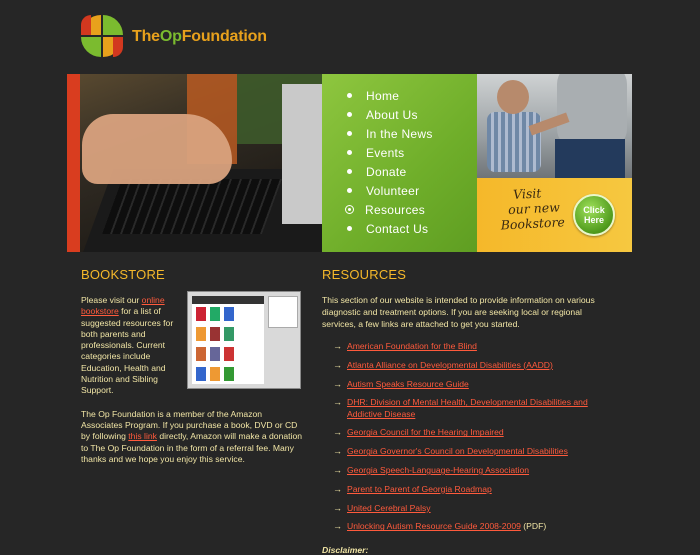 This screenshot has width=700, height=555. I want to click on resource-link: United Cerebral Palsy, so click(389, 508).